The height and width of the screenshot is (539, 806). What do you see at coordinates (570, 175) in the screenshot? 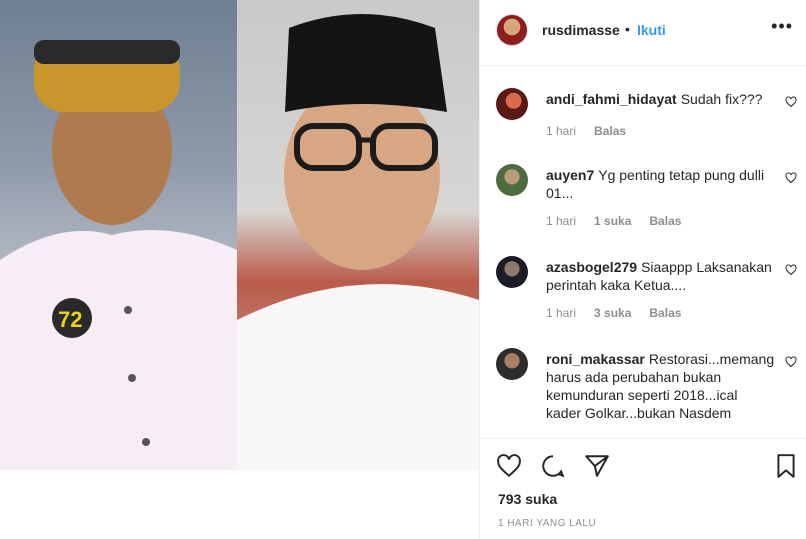
I see `commenter-username: auyen7` at bounding box center [570, 175].